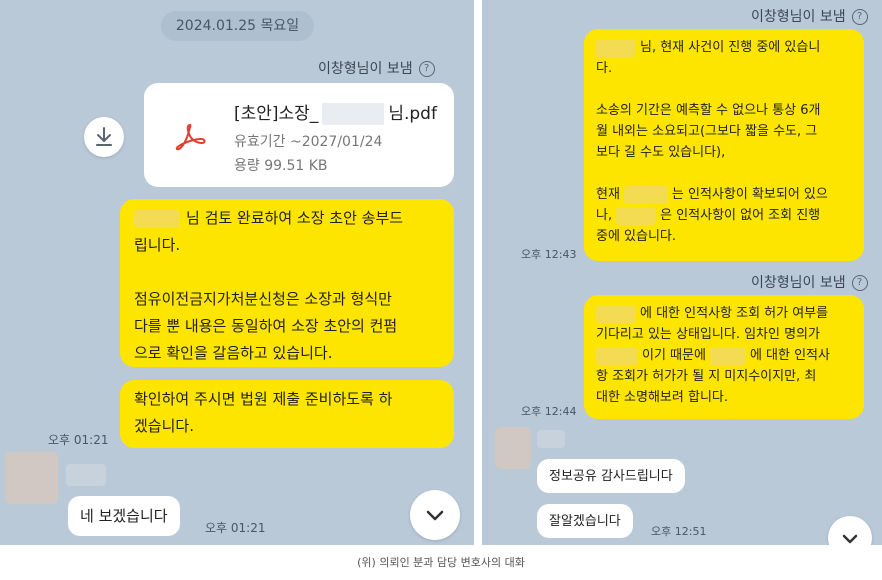 This screenshot has width=882, height=580. Describe the element at coordinates (157, 245) in the screenshot. I see `message-line: 립니다.` at that location.